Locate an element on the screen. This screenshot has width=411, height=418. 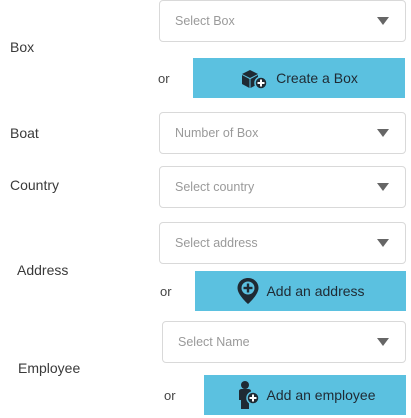
employee-select: Select Name is located at coordinates (284, 342).